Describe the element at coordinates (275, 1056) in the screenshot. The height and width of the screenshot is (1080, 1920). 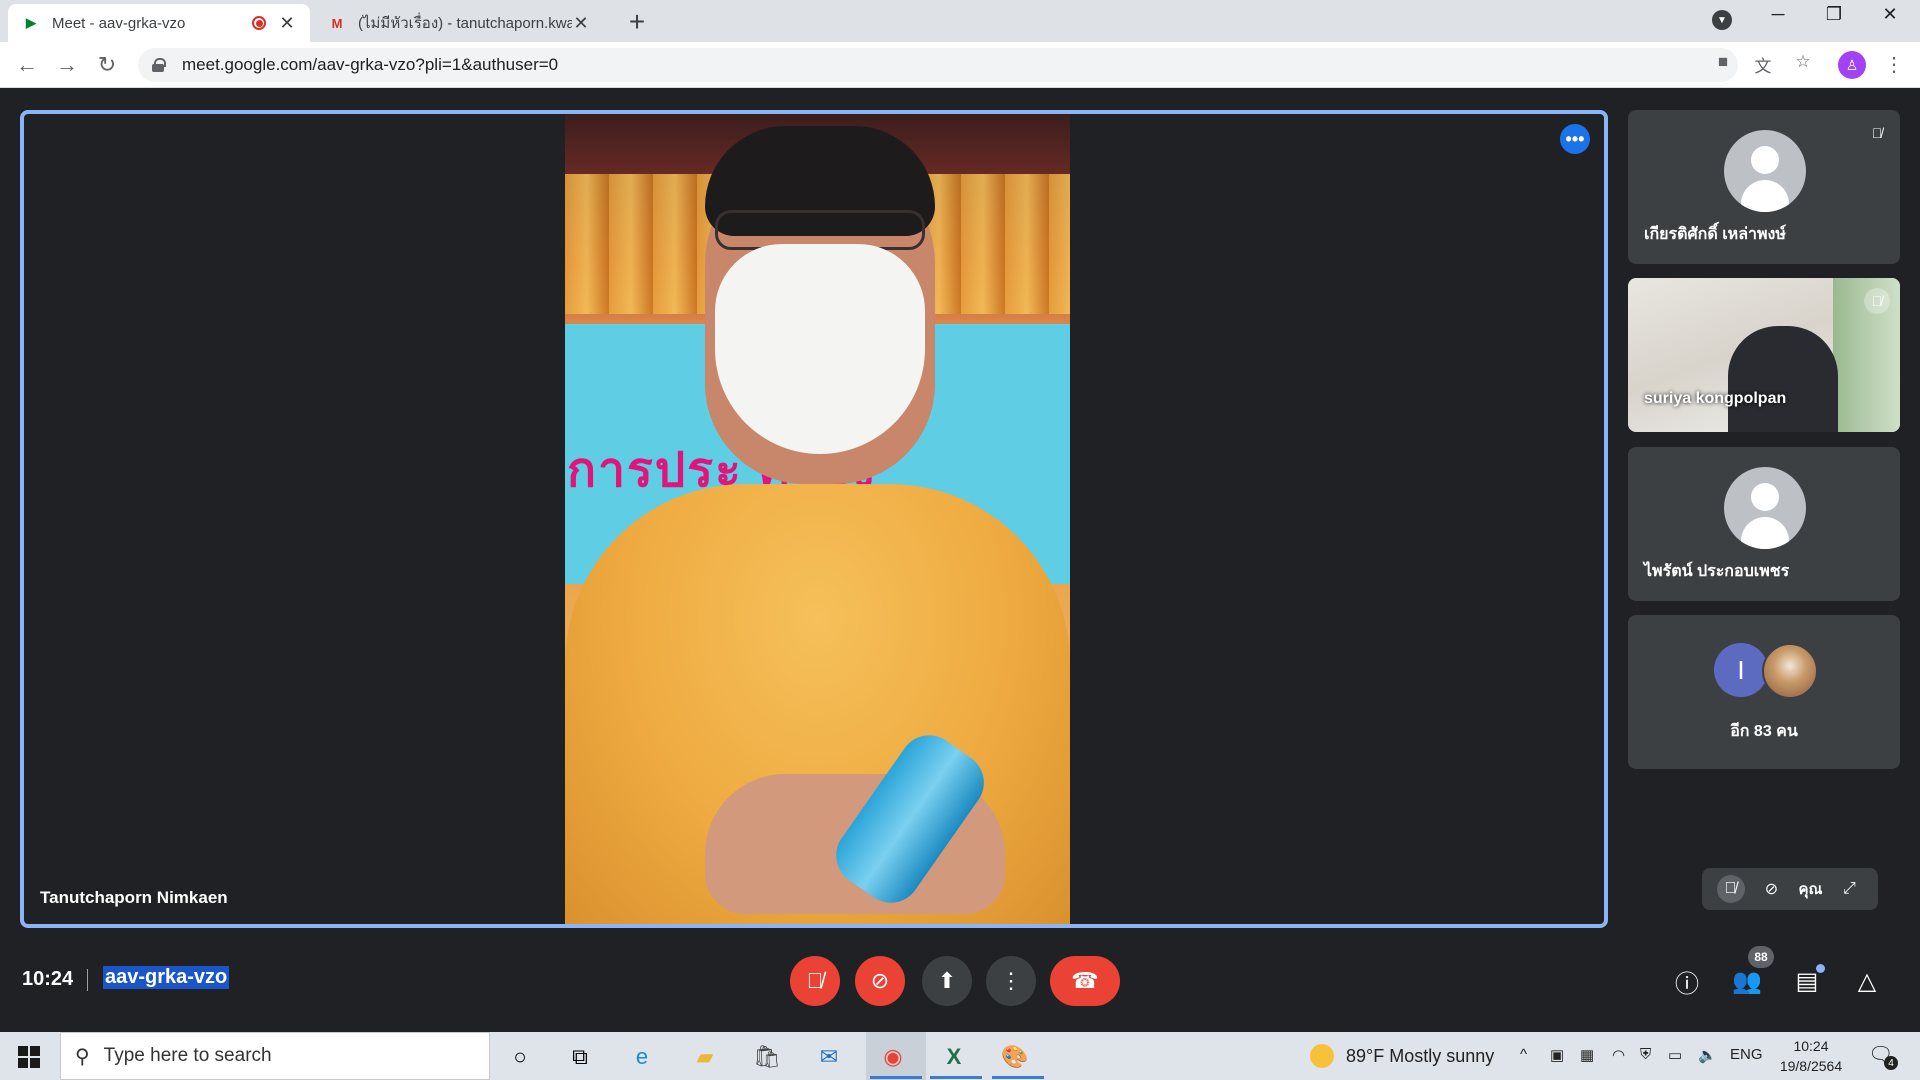
I see `taskbar-search: ⚲ Type here to search` at that location.